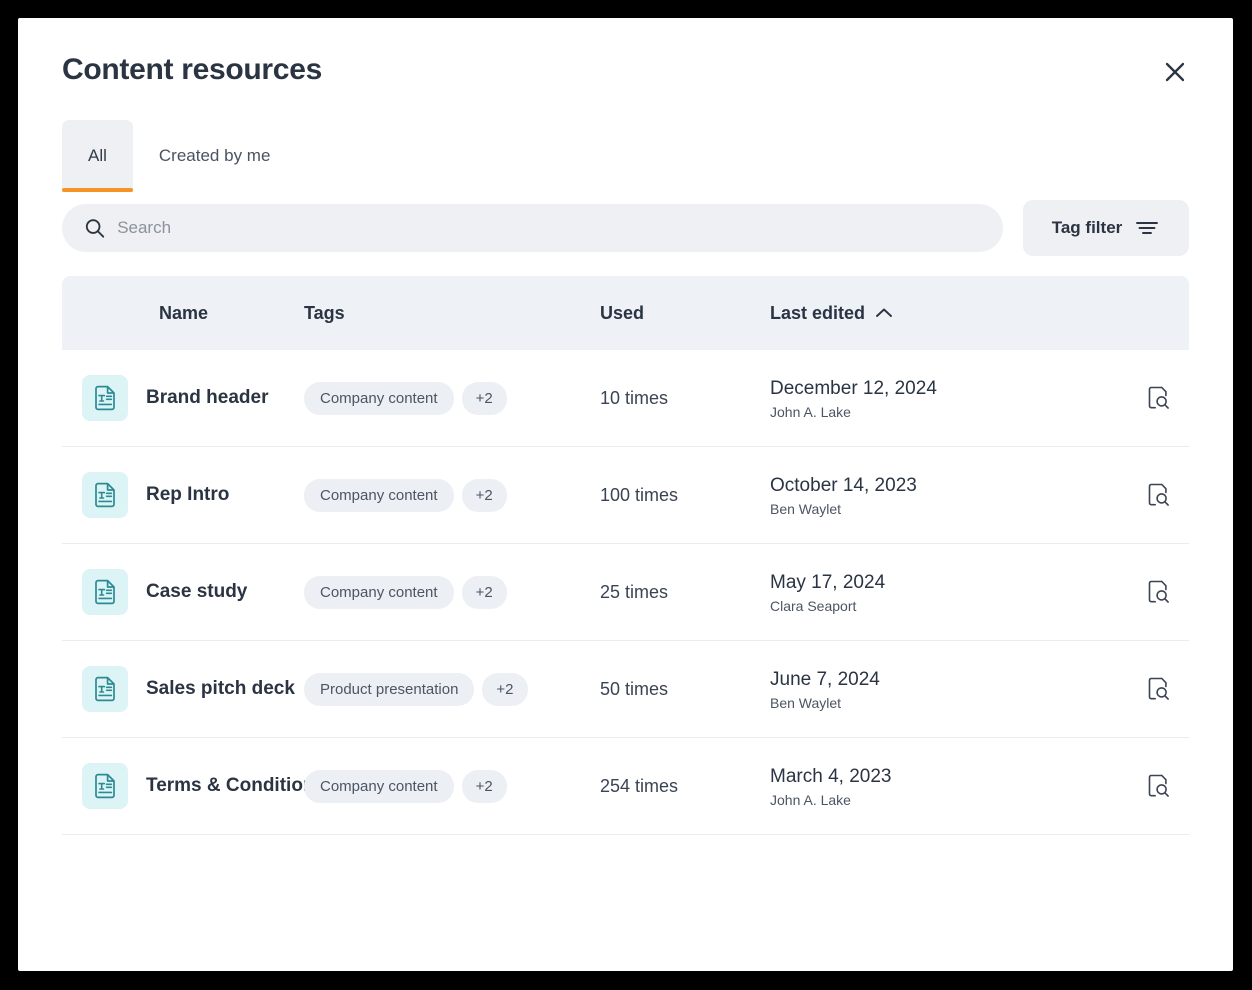  What do you see at coordinates (192, 69) in the screenshot?
I see `page-title: Content resources` at bounding box center [192, 69].